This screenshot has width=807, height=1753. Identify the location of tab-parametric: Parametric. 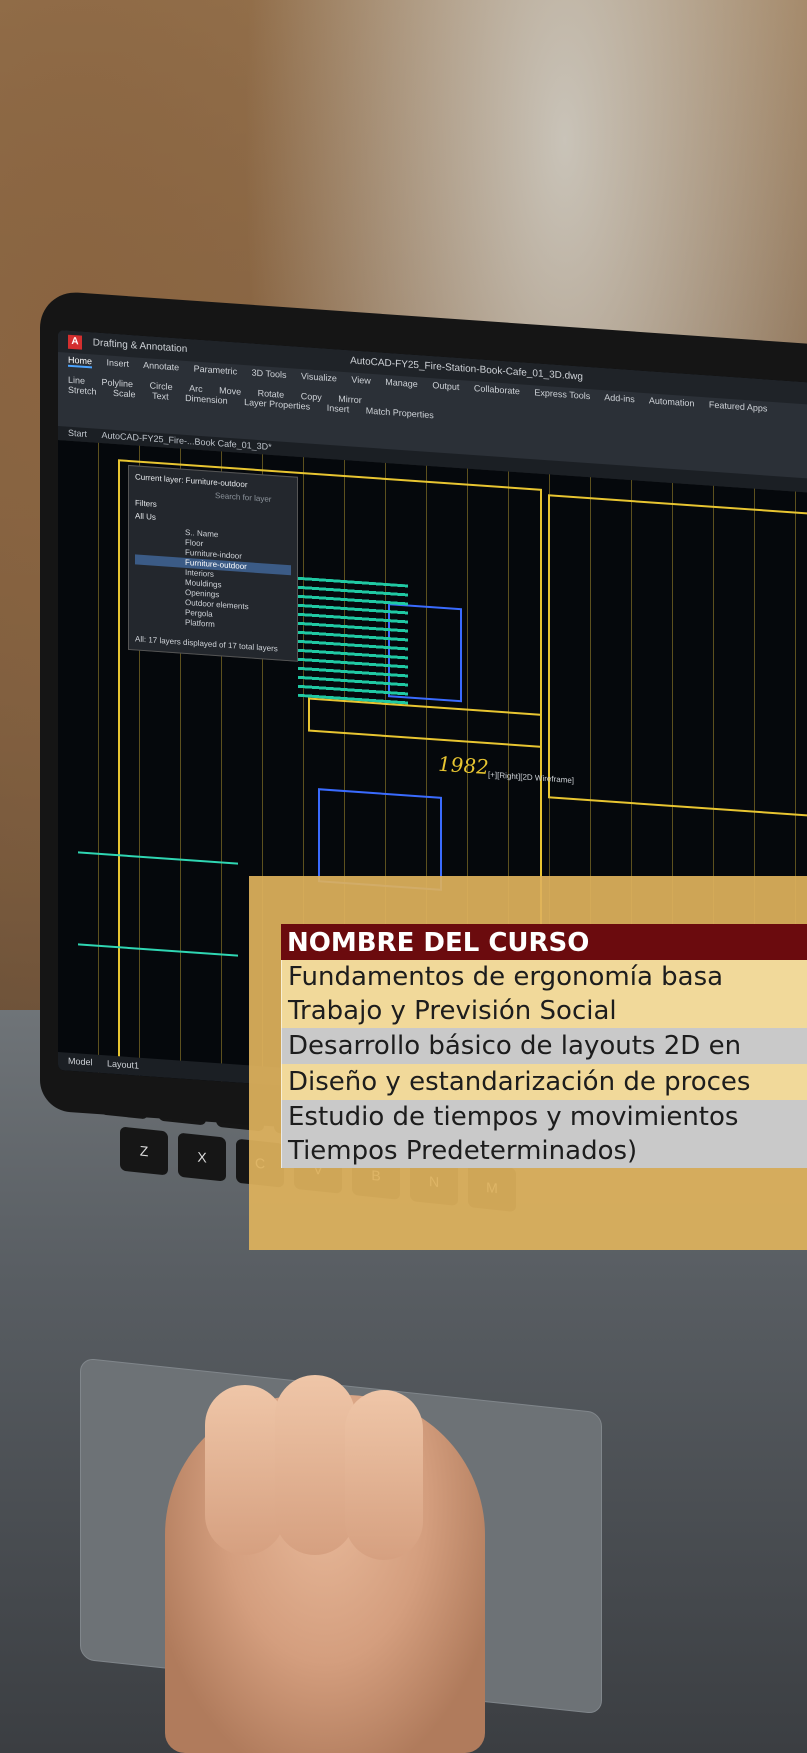
(216, 369).